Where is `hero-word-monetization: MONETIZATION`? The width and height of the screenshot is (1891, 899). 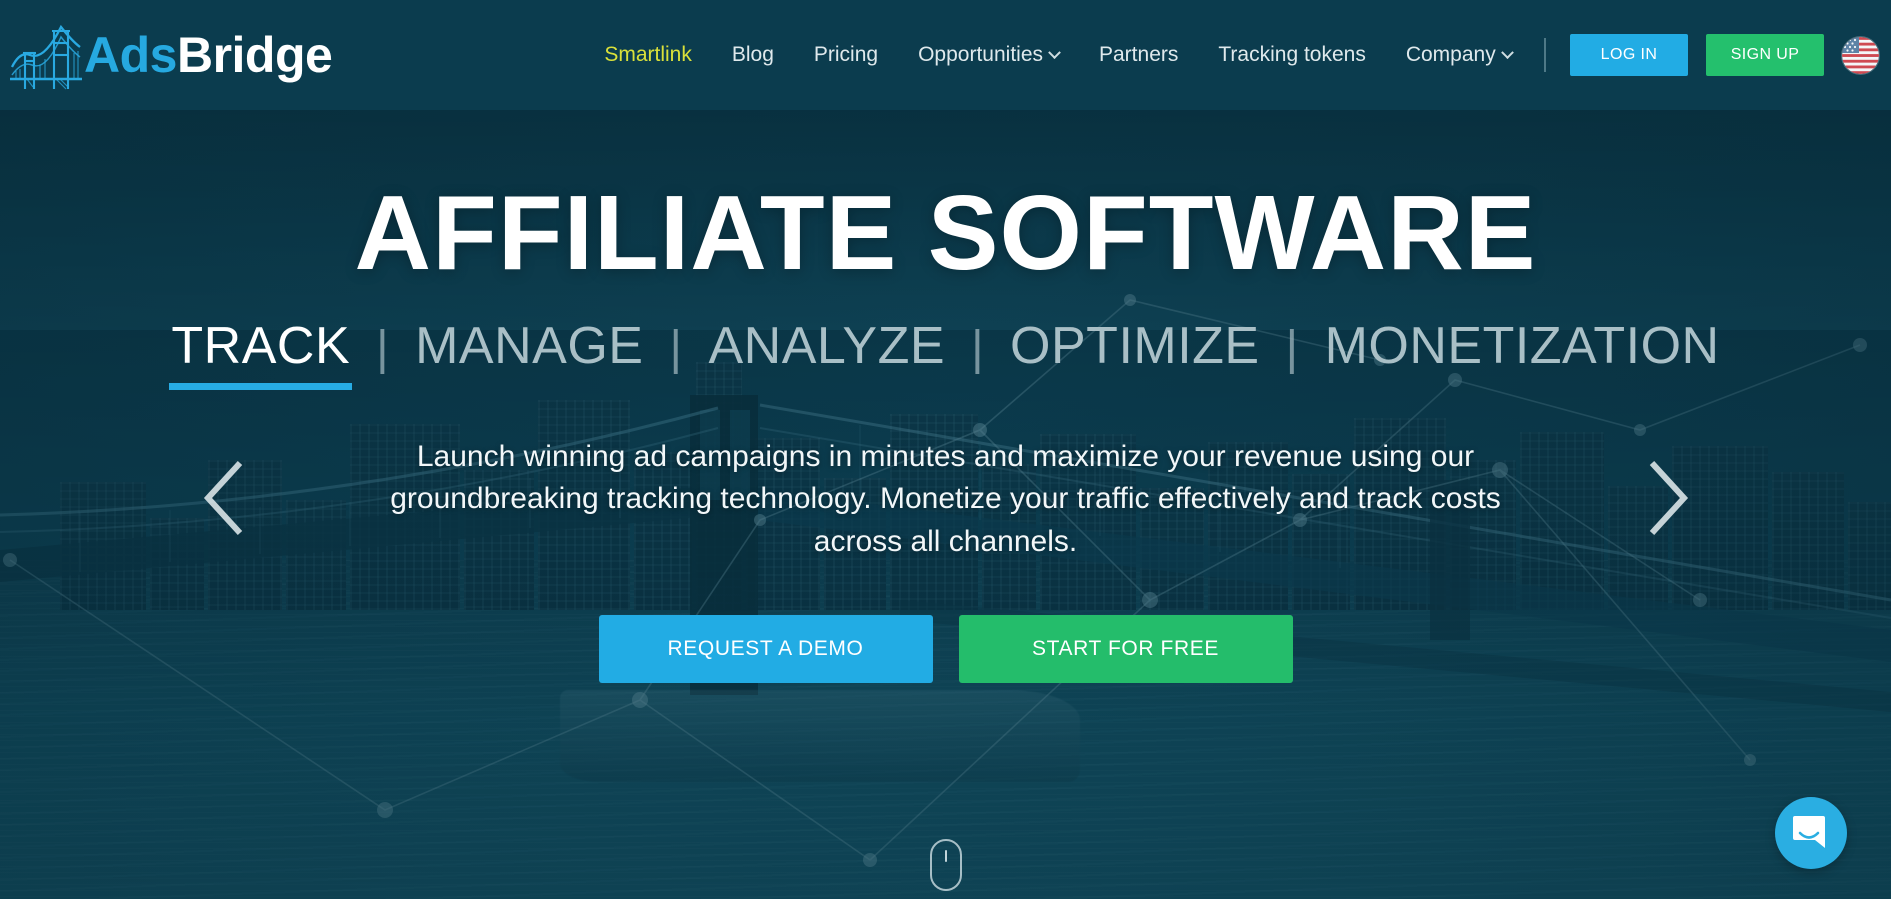
hero-word-monetization: MONETIZATION is located at coordinates (1522, 346).